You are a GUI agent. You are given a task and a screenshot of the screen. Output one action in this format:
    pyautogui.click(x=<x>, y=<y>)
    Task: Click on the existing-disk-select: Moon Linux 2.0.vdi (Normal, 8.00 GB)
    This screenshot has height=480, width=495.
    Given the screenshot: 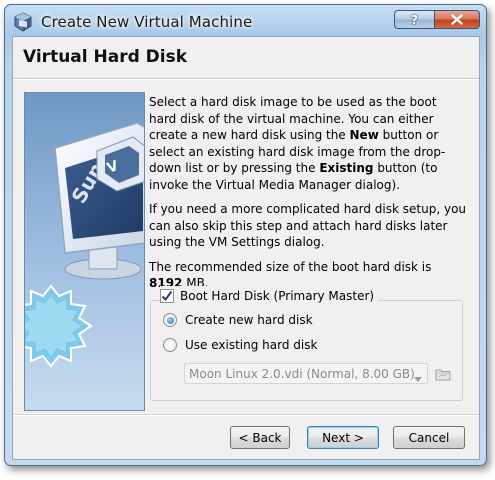 What is the action you would take?
    pyautogui.click(x=306, y=373)
    